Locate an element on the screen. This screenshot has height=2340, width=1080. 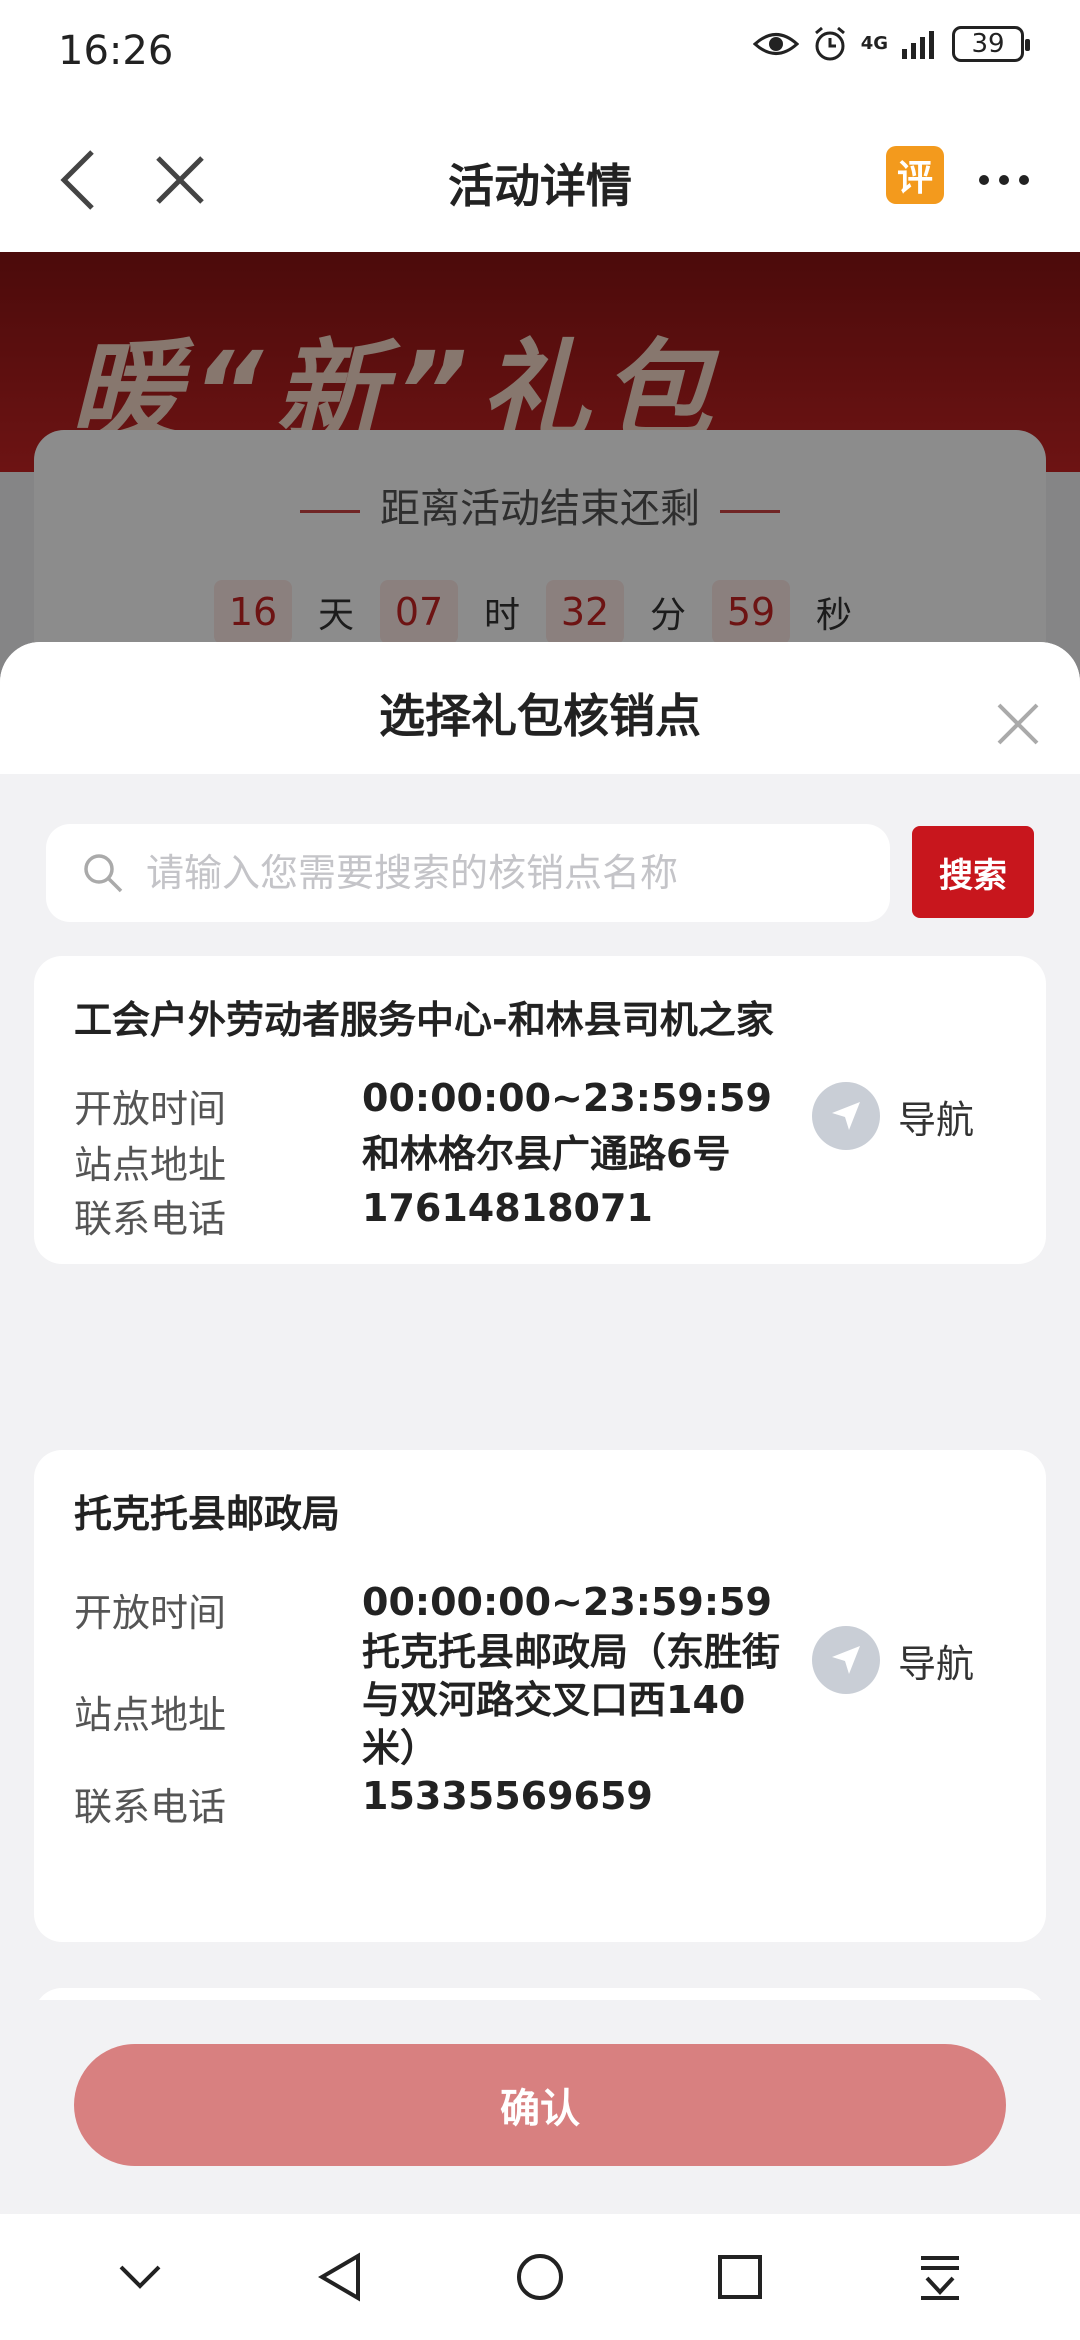
chevron-down-icon is located at coordinates (140, 2277).